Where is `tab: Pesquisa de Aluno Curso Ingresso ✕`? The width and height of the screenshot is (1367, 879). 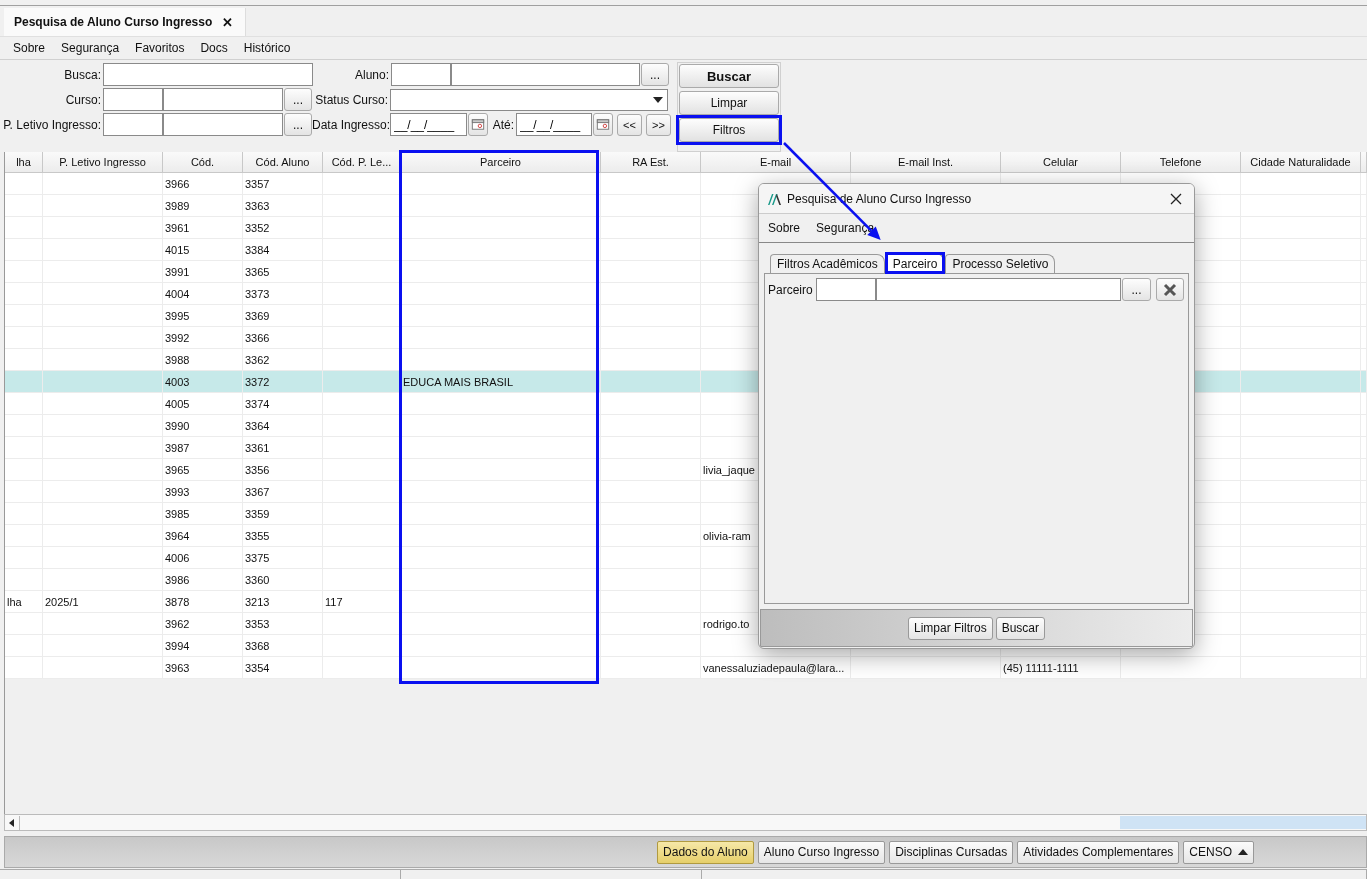 tab: Pesquisa de Aluno Curso Ingresso ✕ is located at coordinates (125, 22).